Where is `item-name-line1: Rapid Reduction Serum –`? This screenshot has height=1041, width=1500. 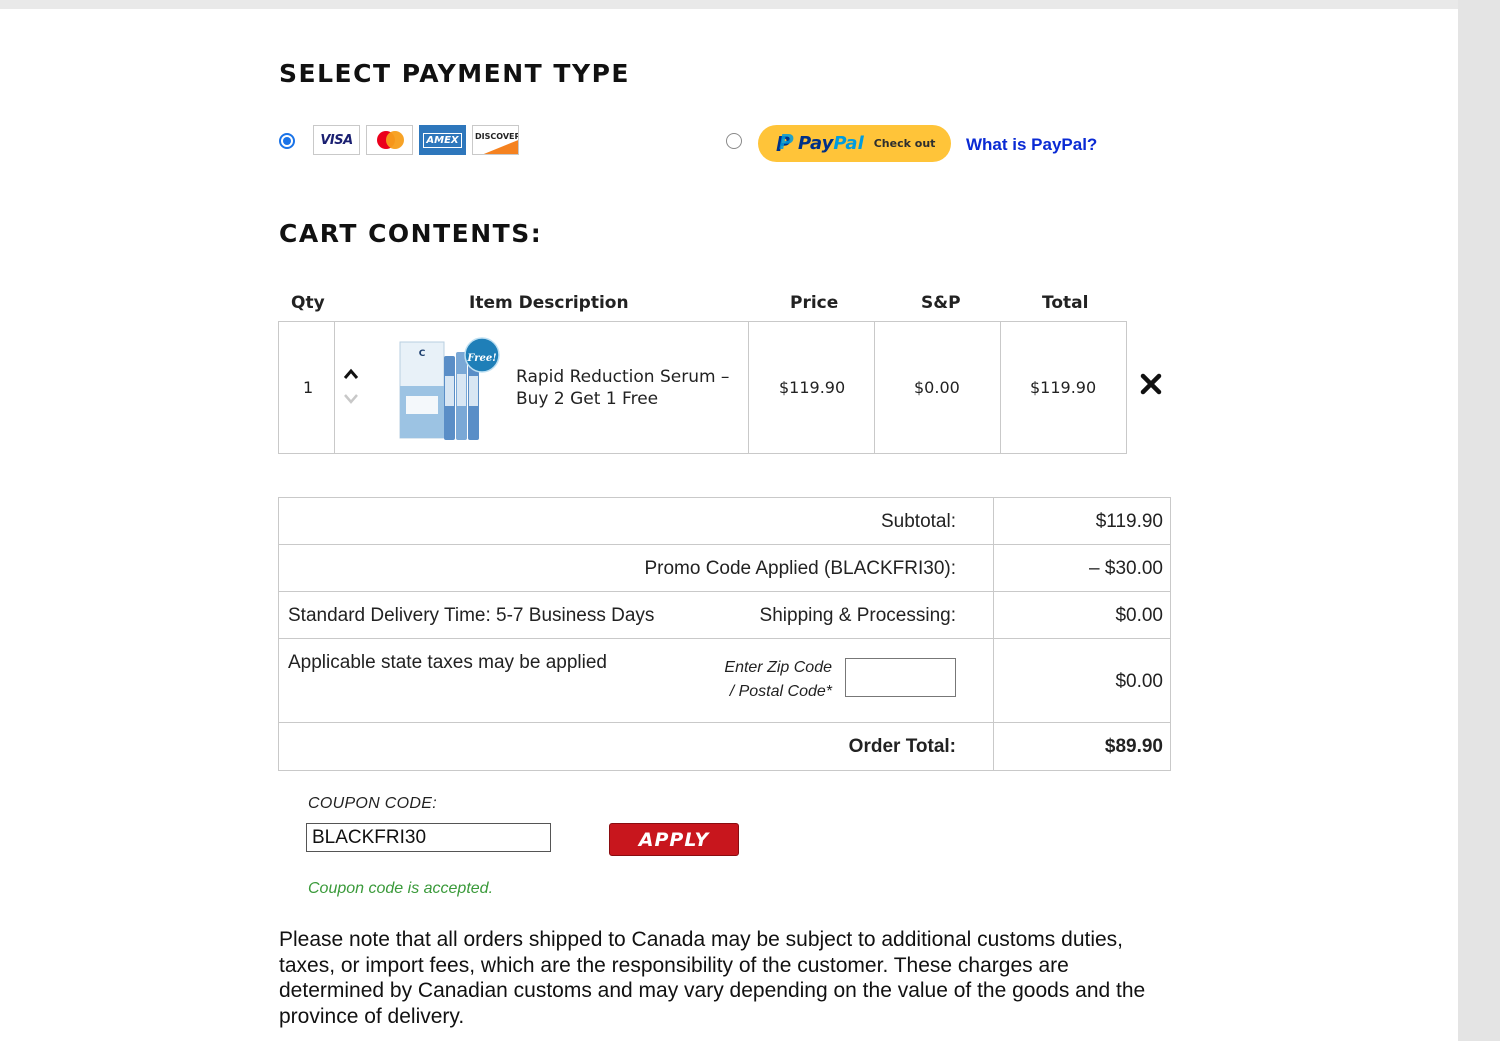 item-name-line1: Rapid Reduction Serum – is located at coordinates (623, 377).